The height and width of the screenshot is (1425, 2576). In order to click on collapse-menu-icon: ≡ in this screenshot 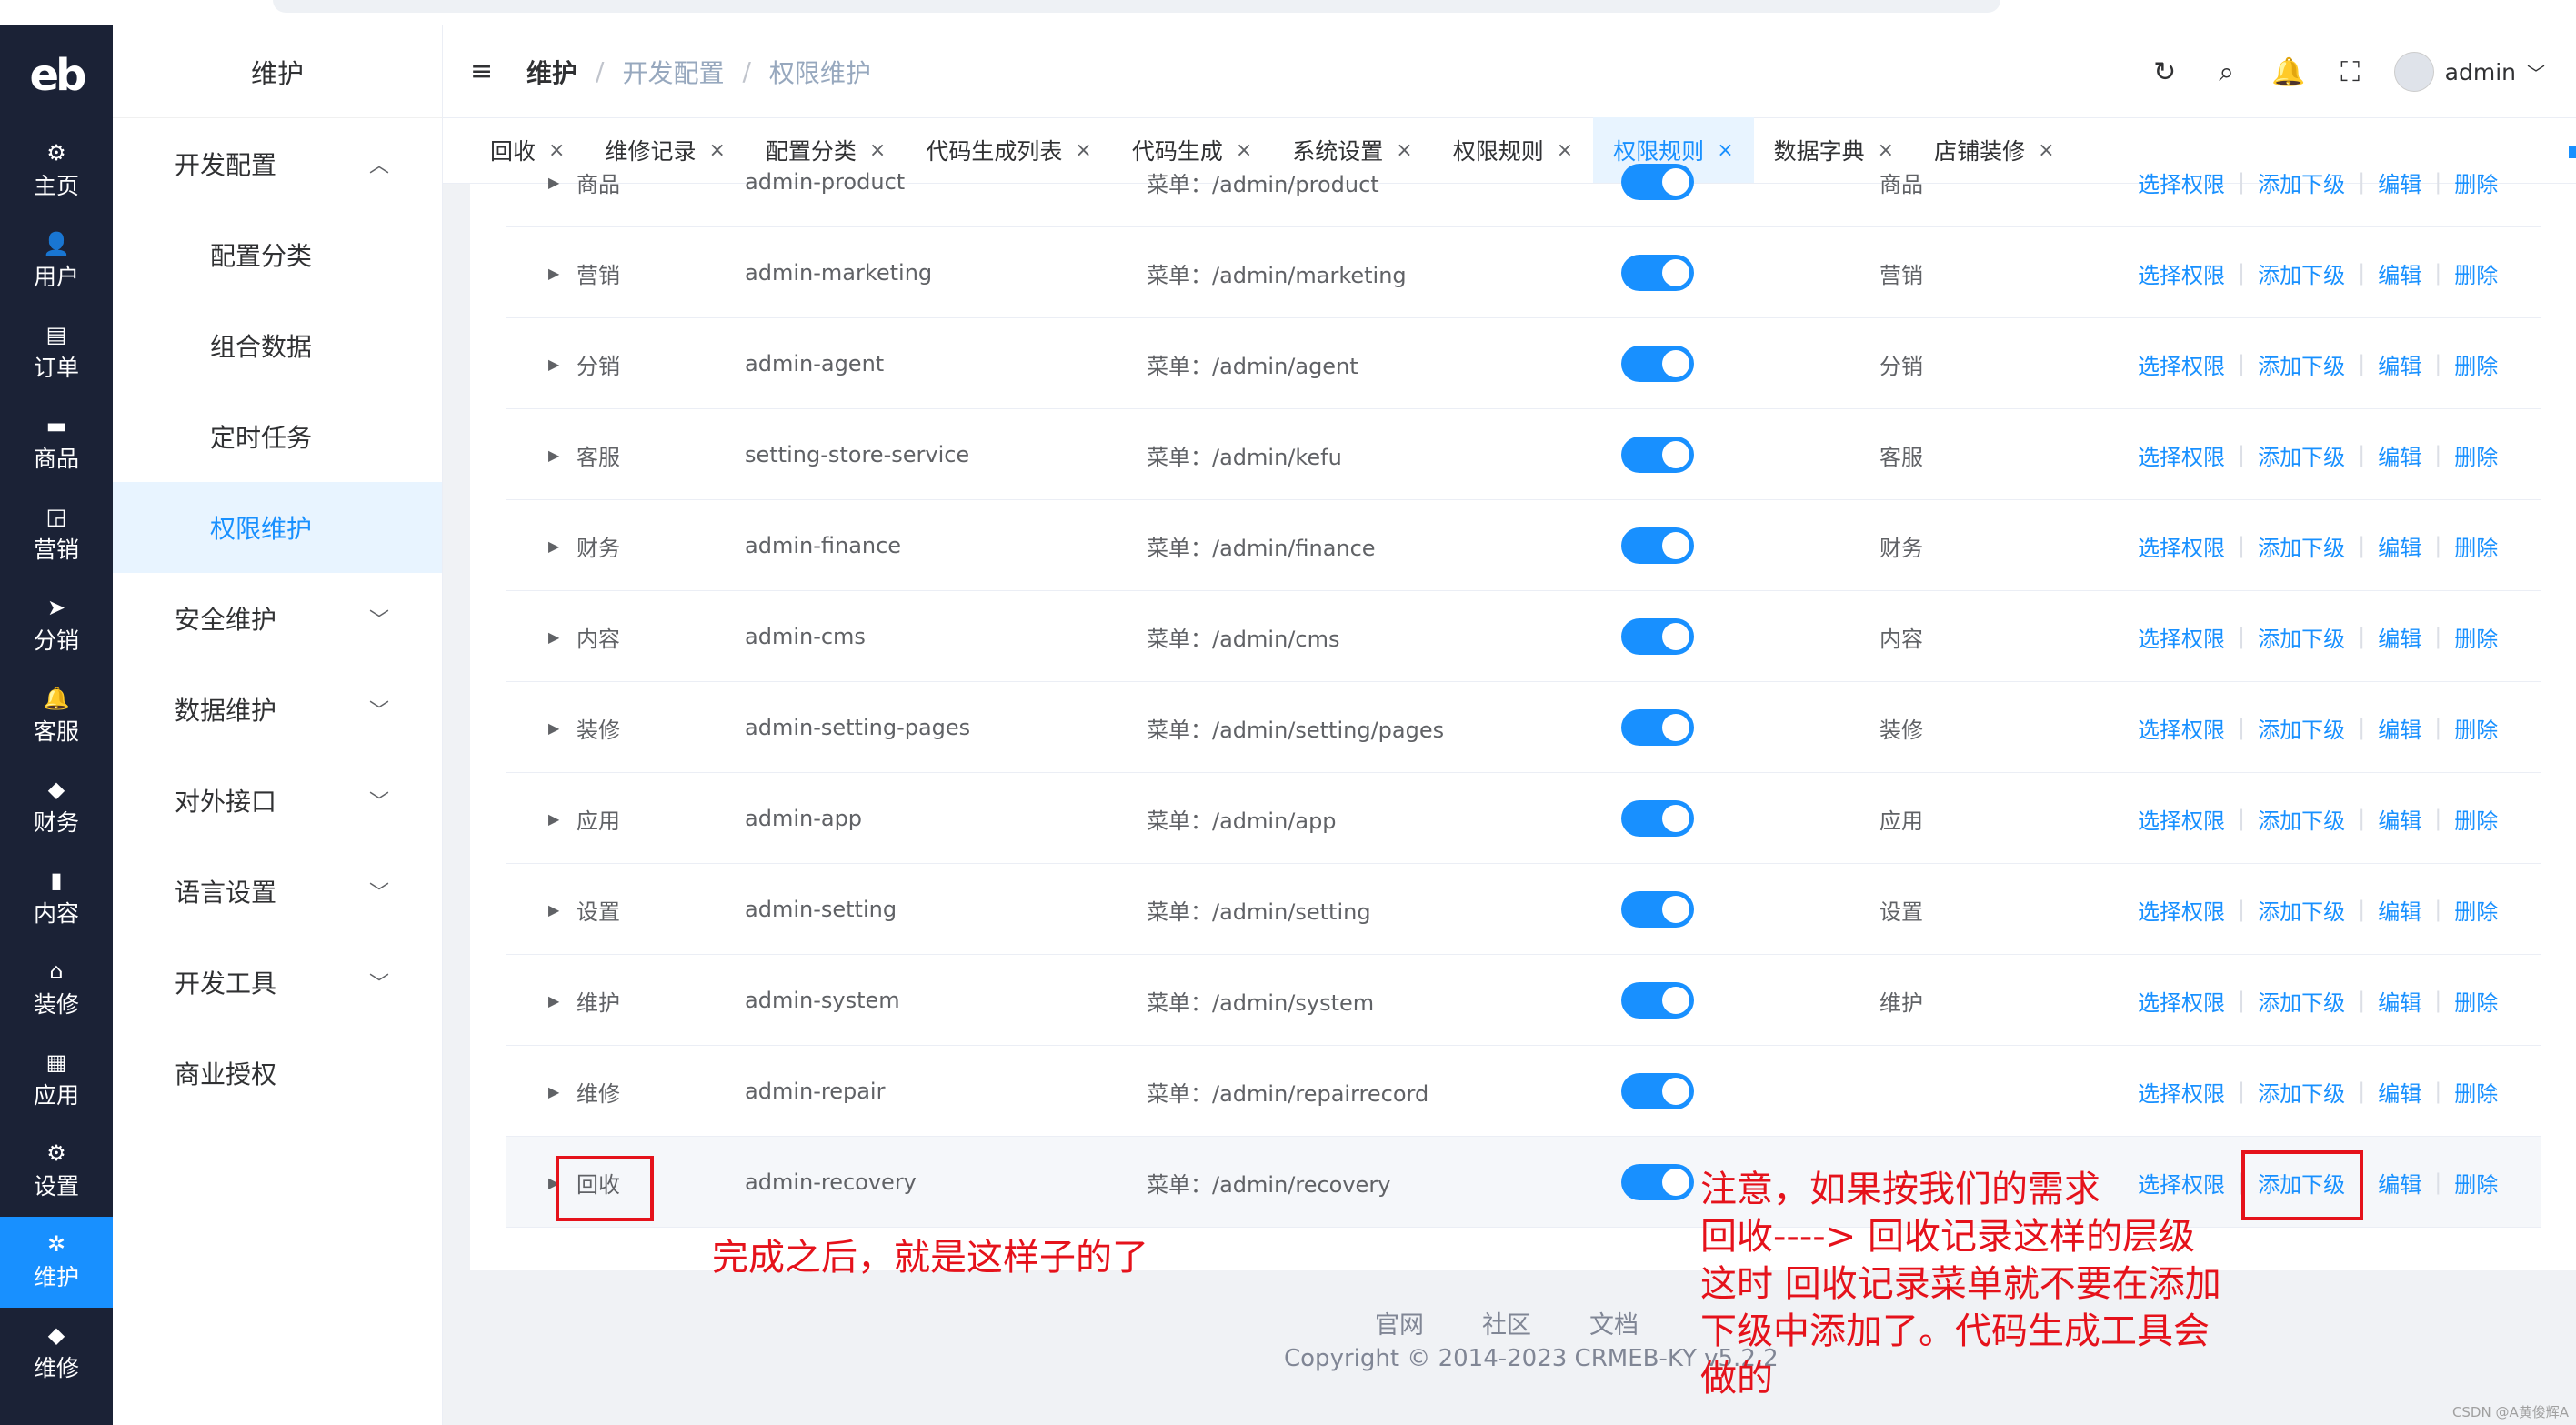, I will do `click(483, 71)`.